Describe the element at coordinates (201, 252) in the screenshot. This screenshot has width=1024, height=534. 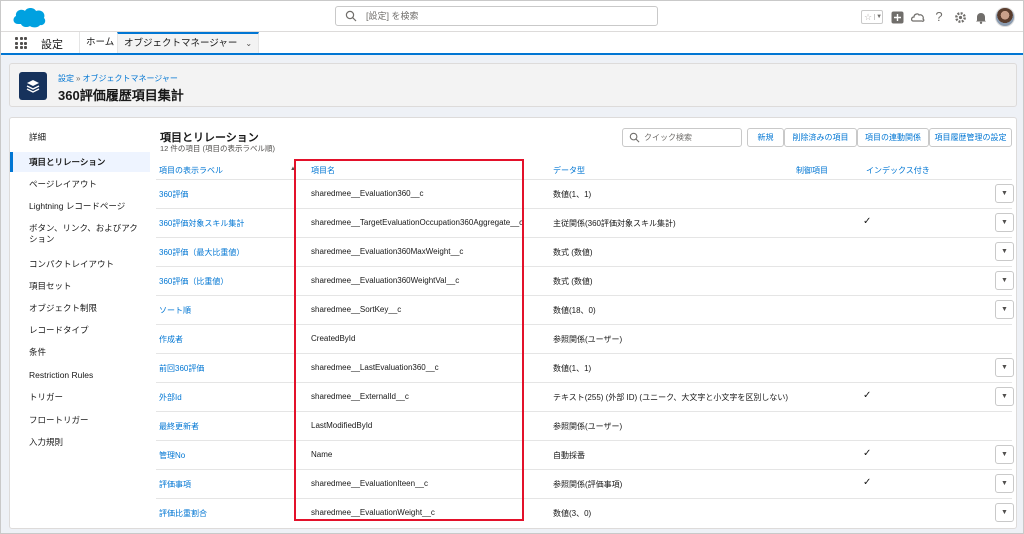
I see `field-label-link: 360評価（最大比重値）` at that location.